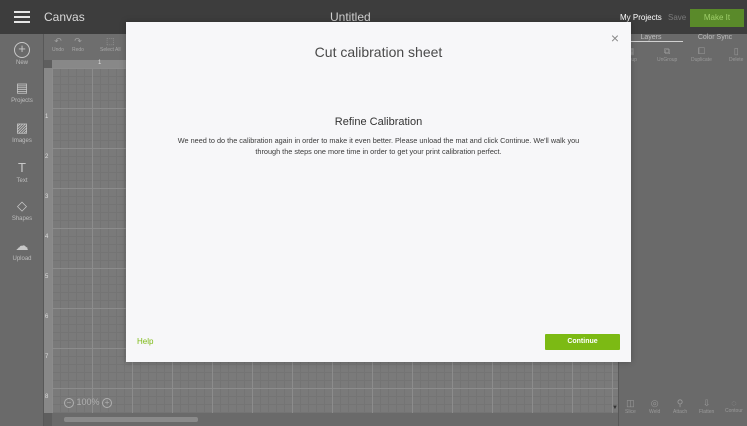 This screenshot has width=747, height=426. What do you see at coordinates (47, 357) in the screenshot?
I see `ruler-left-mark: 7` at bounding box center [47, 357].